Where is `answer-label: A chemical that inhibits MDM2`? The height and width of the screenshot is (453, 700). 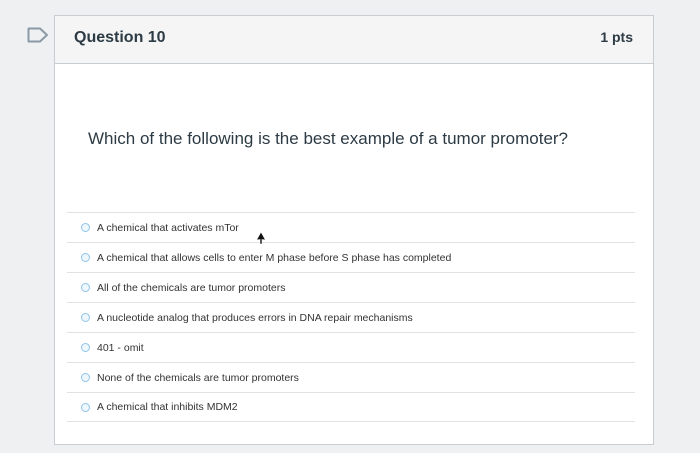
answer-label: A chemical that inhibits MDM2 is located at coordinates (167, 407).